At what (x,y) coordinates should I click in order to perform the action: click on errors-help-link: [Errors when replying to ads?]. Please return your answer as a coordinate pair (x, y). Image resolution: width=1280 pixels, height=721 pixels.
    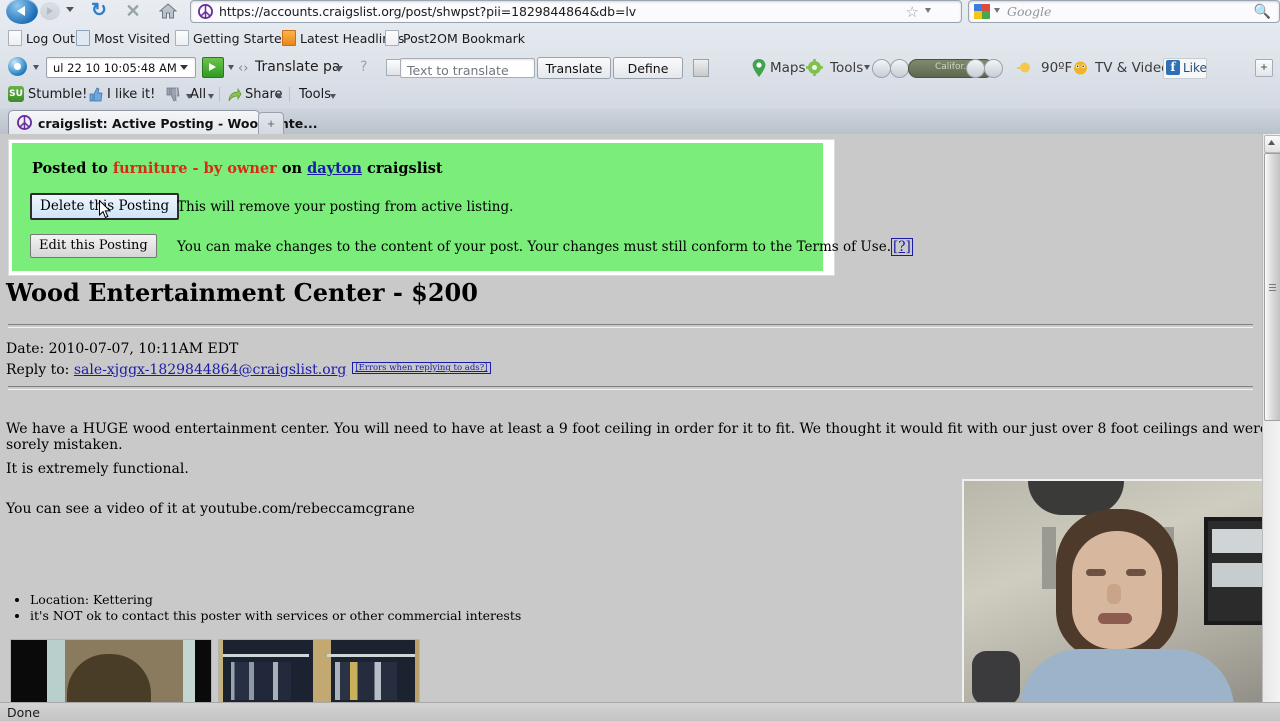
    Looking at the image, I should click on (421, 368).